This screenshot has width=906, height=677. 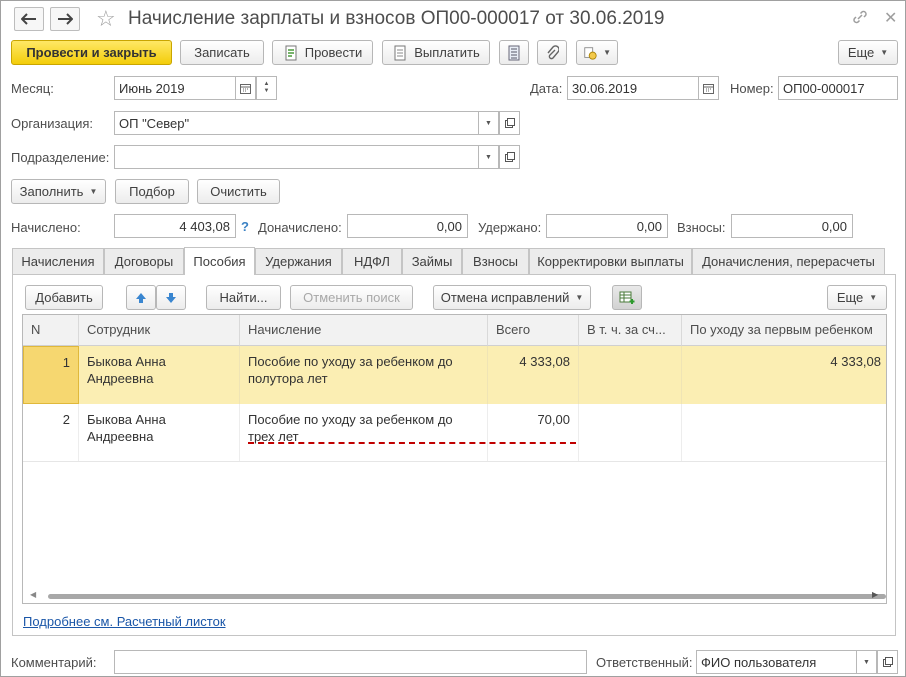 I want to click on col-header-n: N, so click(x=51, y=330).